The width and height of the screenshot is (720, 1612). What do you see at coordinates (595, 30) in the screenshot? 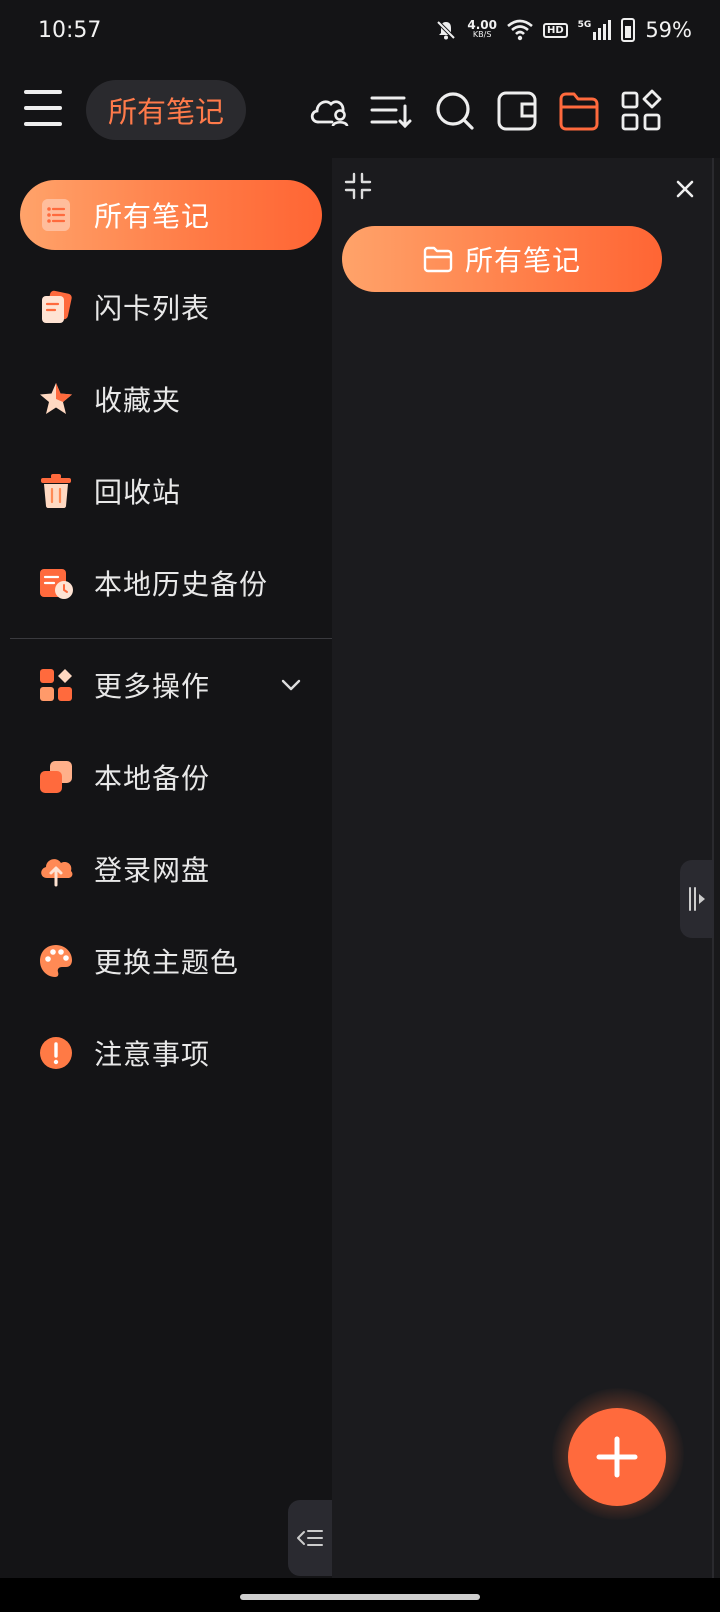
I see `cell-signal: 5G` at bounding box center [595, 30].